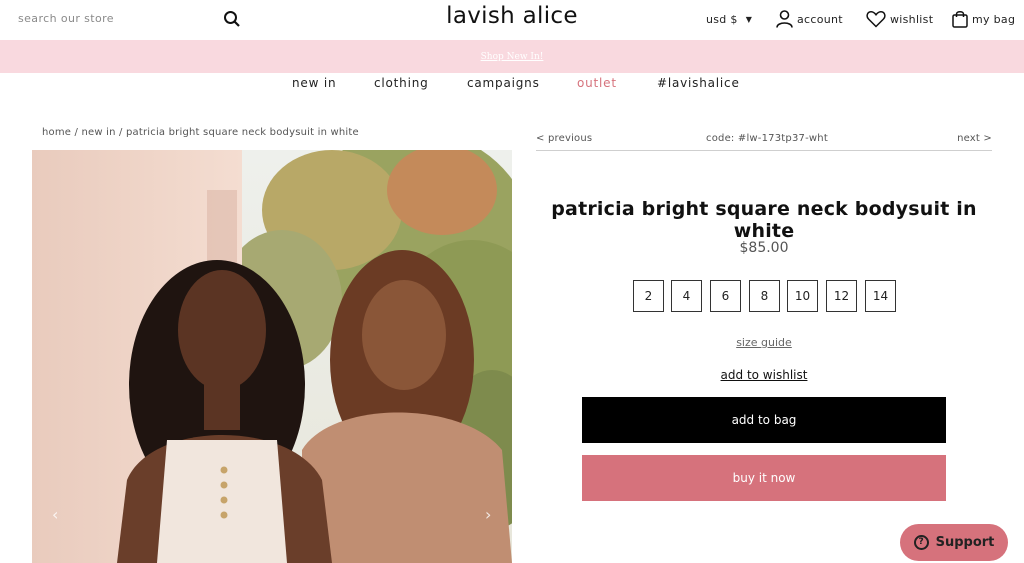 The height and width of the screenshot is (563, 1024). I want to click on product-nav: < previous code: #lw-173tp37-wht next >, so click(764, 142).